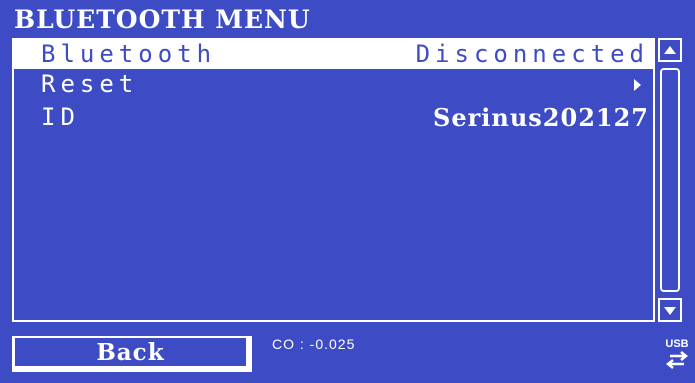 The width and height of the screenshot is (695, 383). Describe the element at coordinates (162, 19) in the screenshot. I see `page-title: BLUETOOTH MENU` at that location.